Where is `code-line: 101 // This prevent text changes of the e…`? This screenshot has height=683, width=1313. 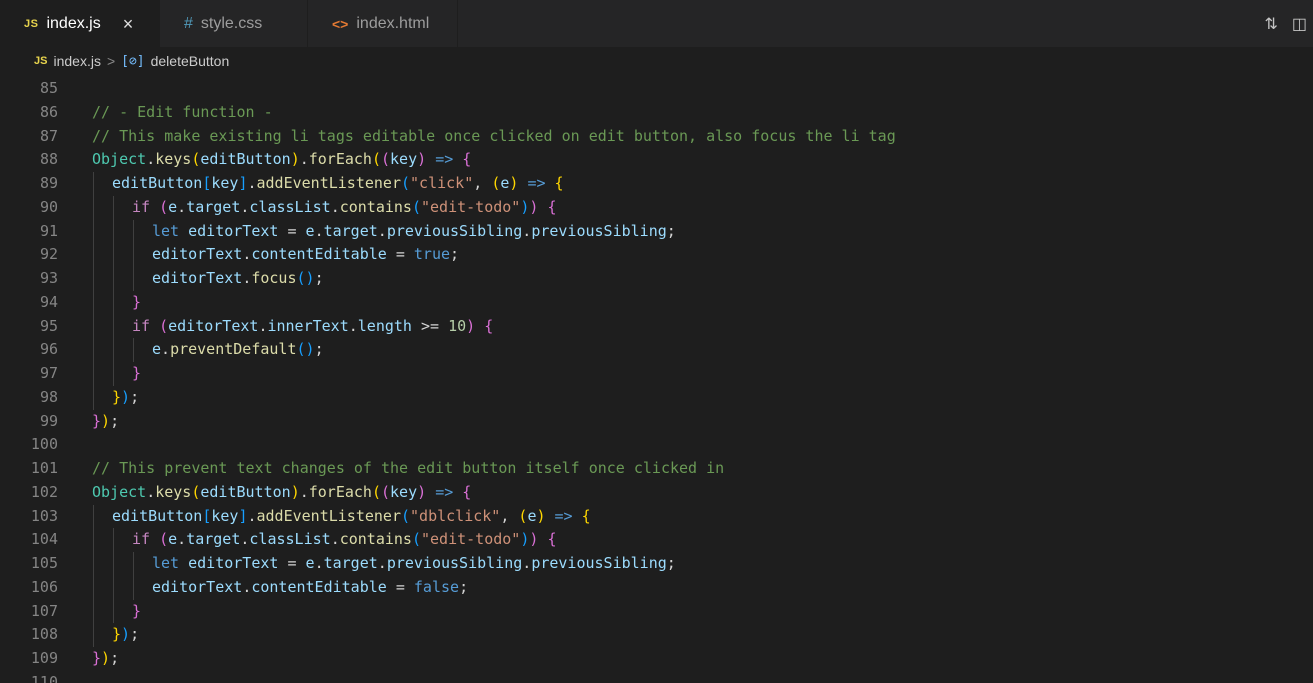
code-line: 101 // This prevent text changes of the e… is located at coordinates (656, 469).